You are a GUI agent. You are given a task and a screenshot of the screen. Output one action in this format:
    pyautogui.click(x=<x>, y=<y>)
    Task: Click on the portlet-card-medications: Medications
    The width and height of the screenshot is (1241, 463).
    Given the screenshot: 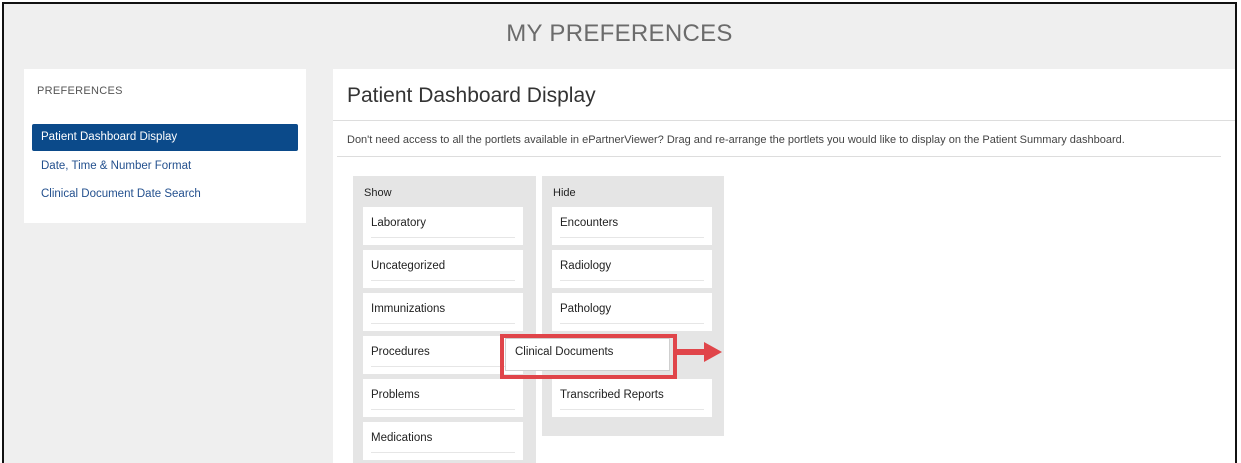 What is the action you would take?
    pyautogui.click(x=443, y=441)
    